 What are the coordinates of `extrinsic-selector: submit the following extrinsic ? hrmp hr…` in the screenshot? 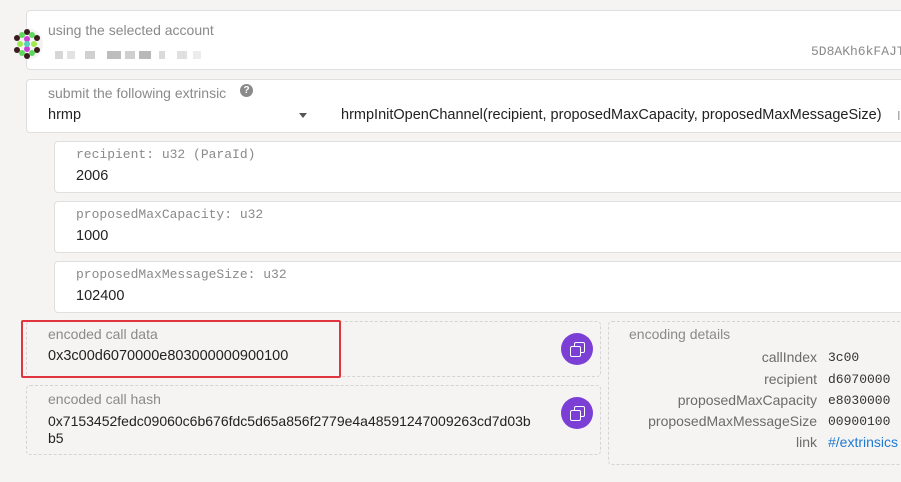 It's located at (463, 106).